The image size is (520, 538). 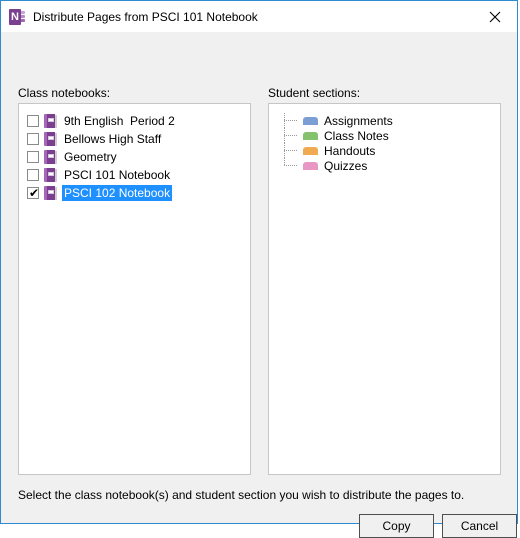 I want to click on notebook-list-item: 9th English Period 2, so click(x=134, y=121).